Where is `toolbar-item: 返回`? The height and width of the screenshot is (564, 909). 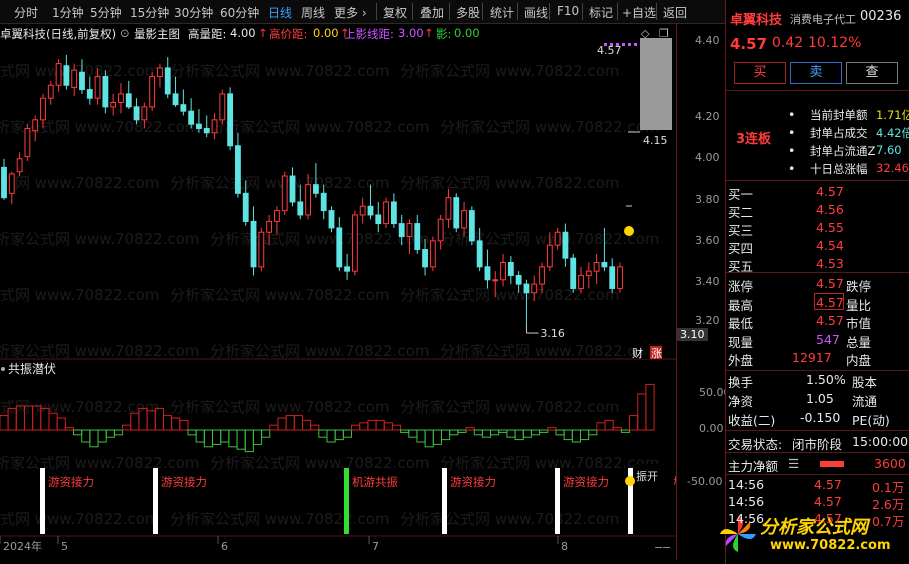
toolbar-item: 返回 is located at coordinates (675, 12).